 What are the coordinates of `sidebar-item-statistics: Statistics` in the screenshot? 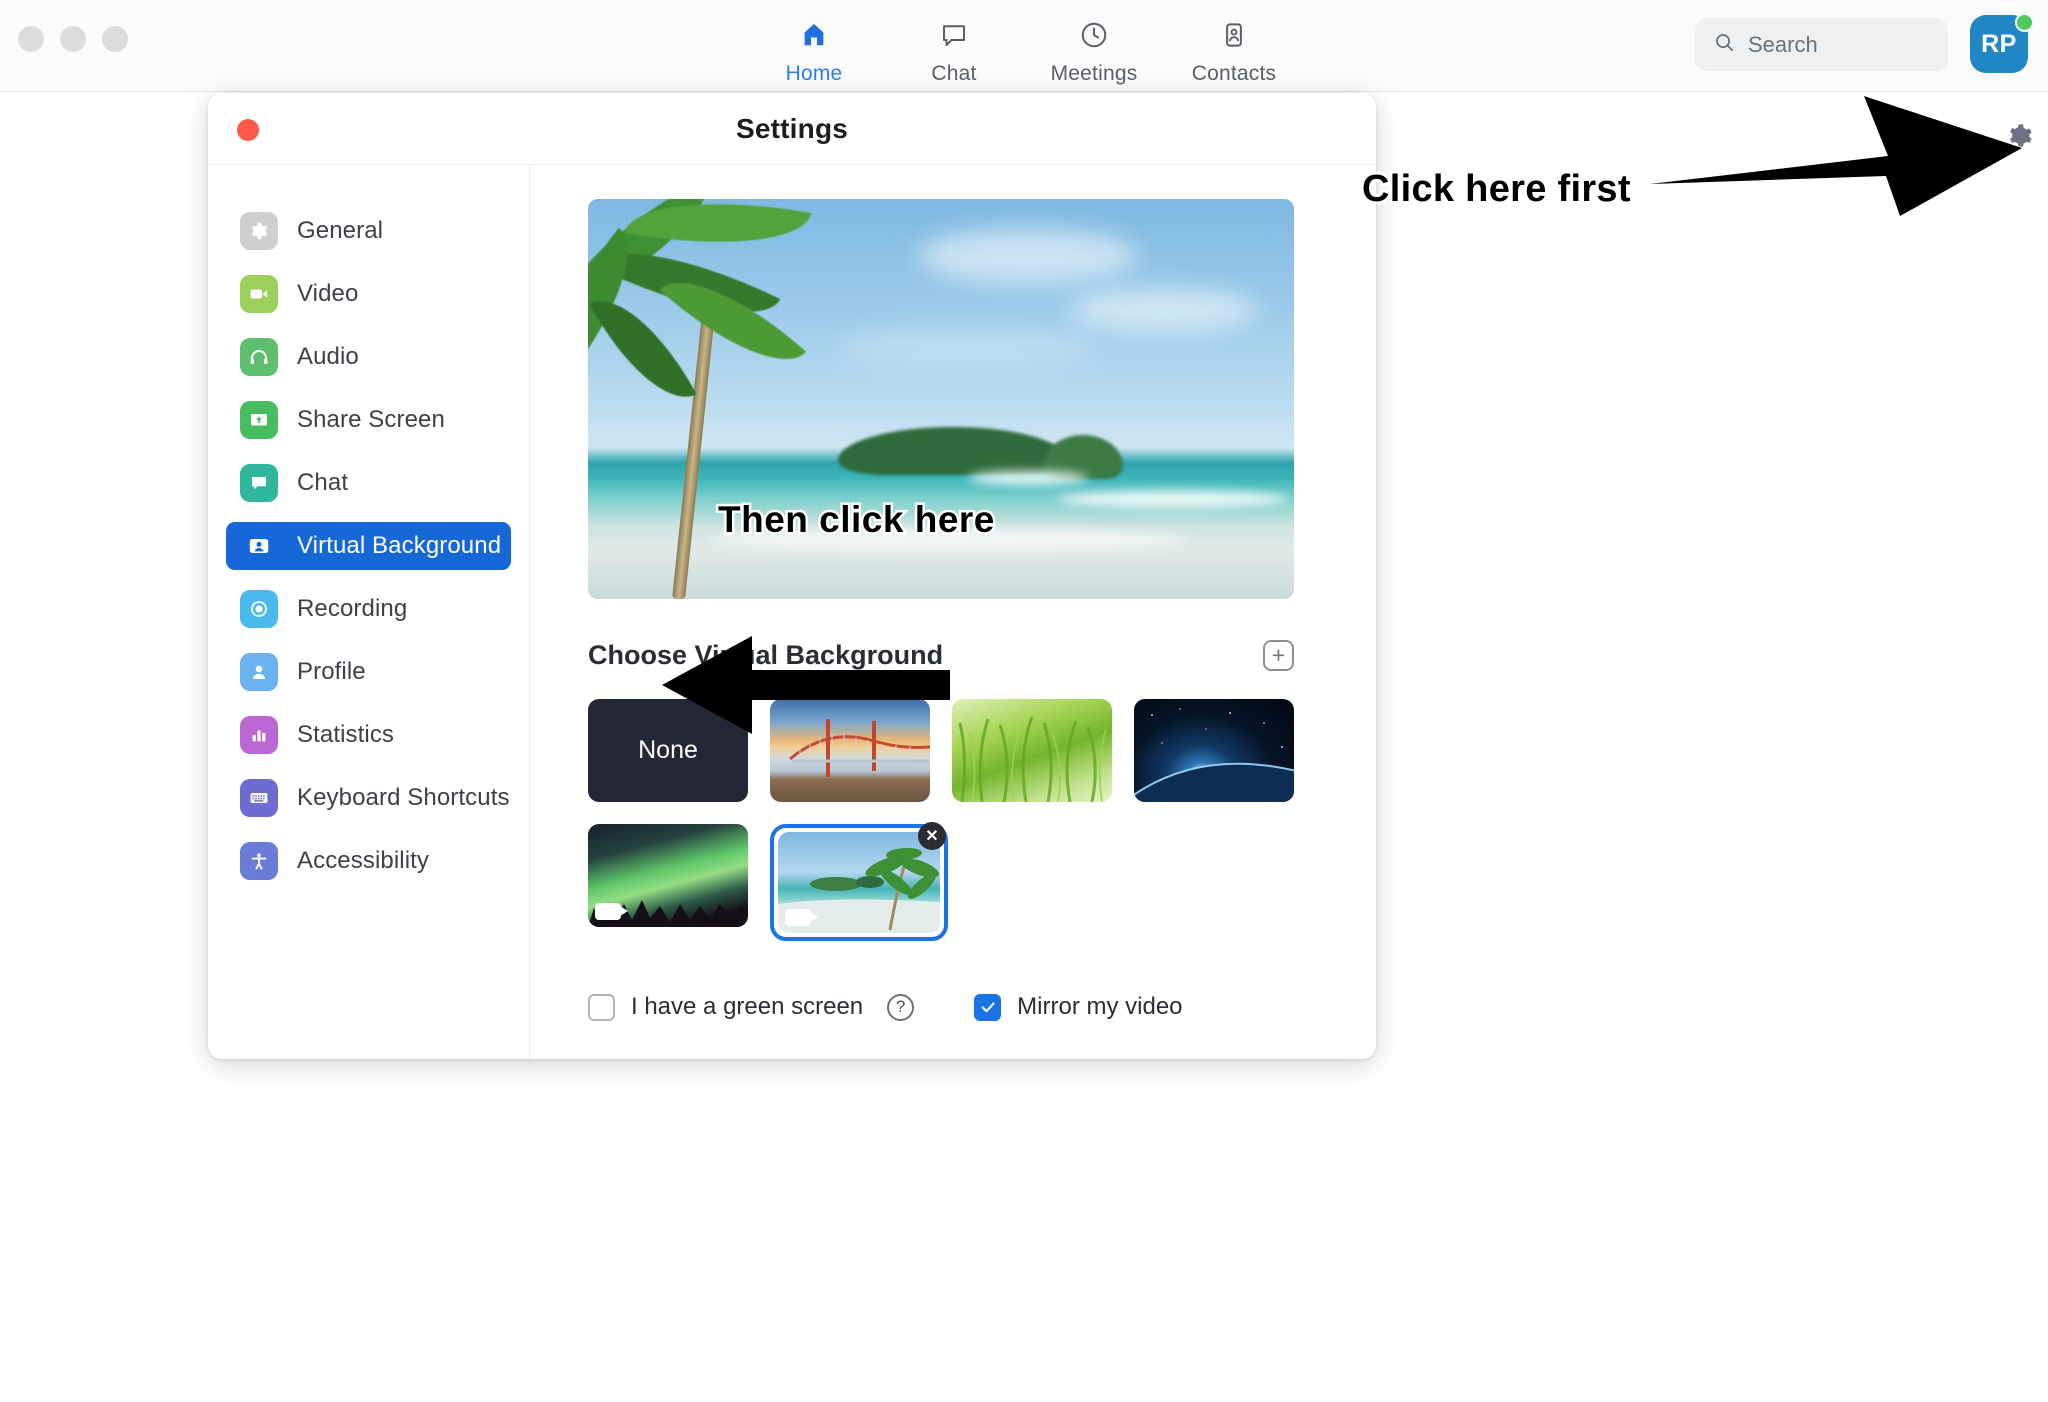 It's located at (368, 735).